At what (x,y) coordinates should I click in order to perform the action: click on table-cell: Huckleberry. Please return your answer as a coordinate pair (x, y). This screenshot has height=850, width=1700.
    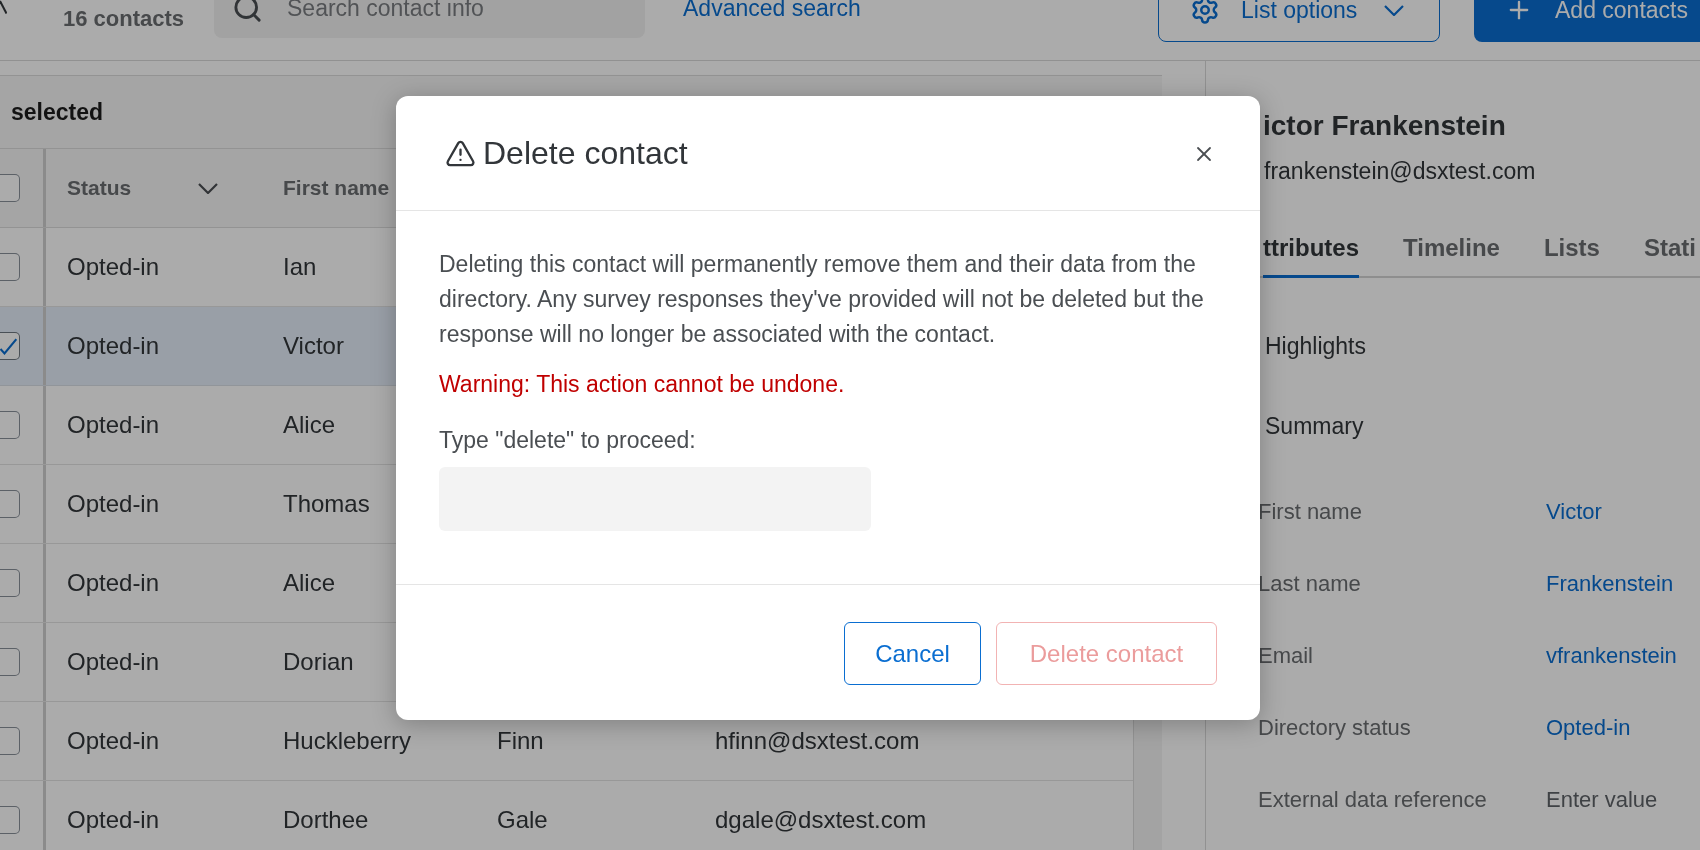
    Looking at the image, I should click on (347, 741).